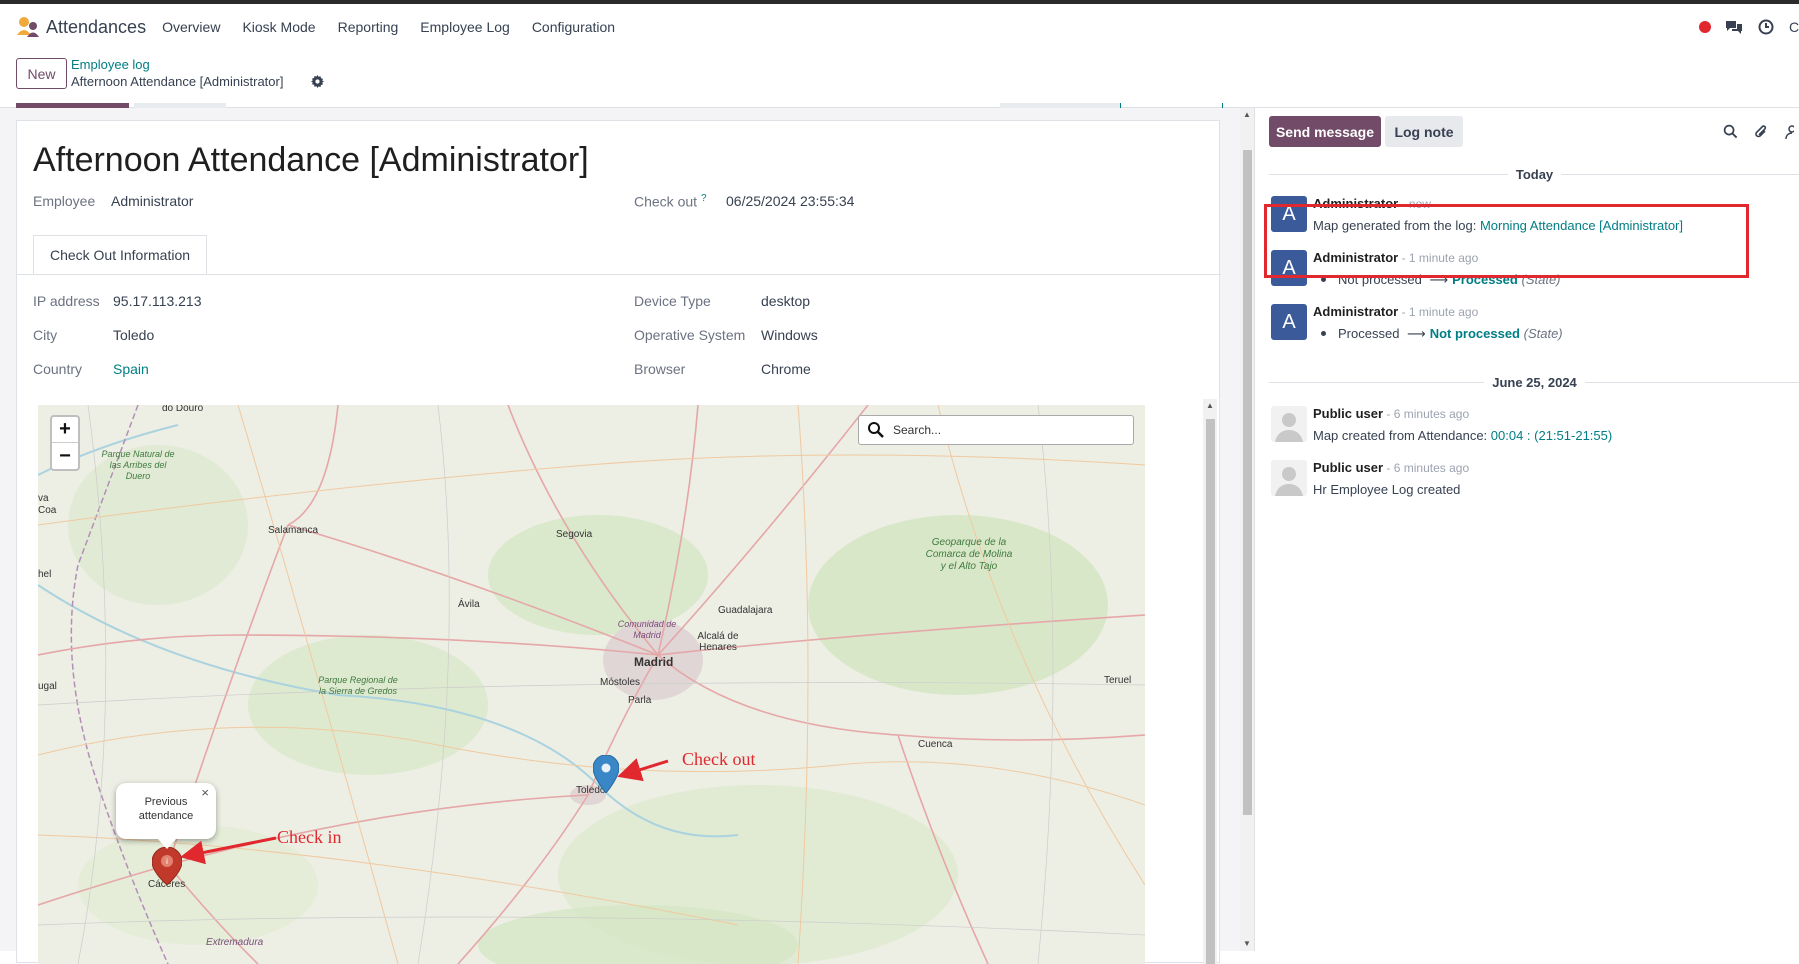 The image size is (1799, 964). I want to click on zoom-out-button: −, so click(65, 456).